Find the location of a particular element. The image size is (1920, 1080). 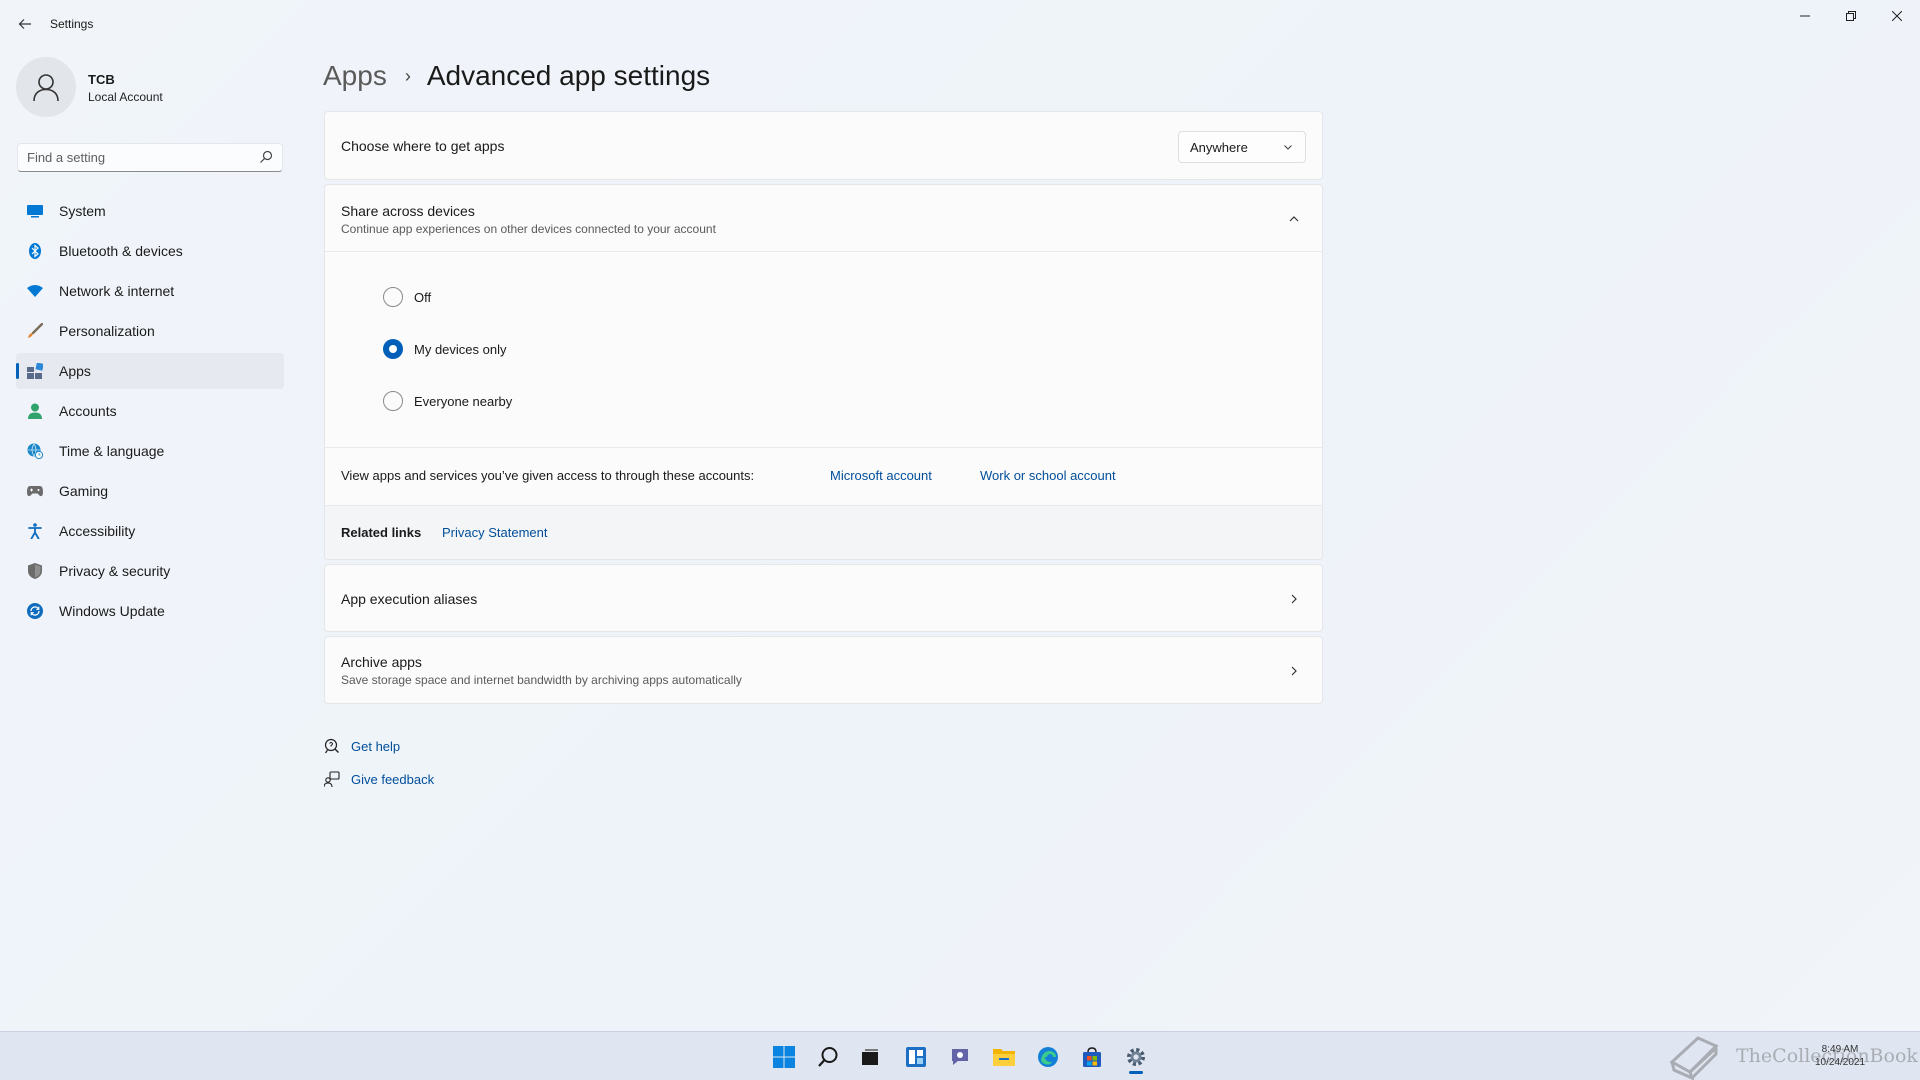

radio-everyone-nearby: Everyone nearby is located at coordinates (447, 401).